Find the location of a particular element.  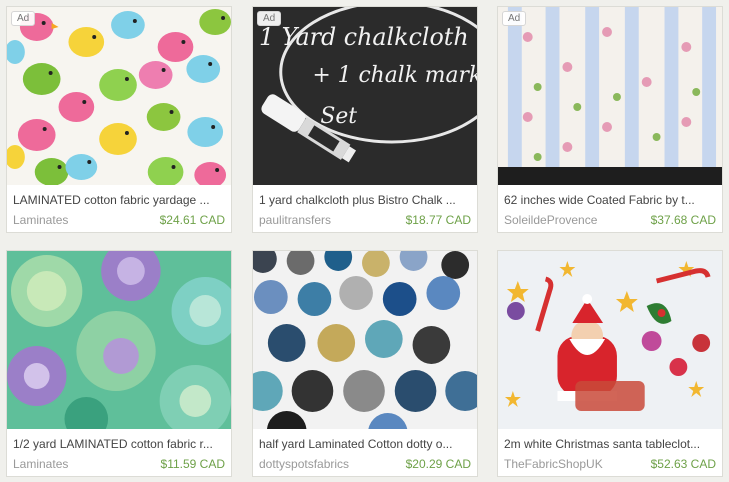

chalk-text-line-2: + 1 chalk marker is located at coordinates (394, 75).